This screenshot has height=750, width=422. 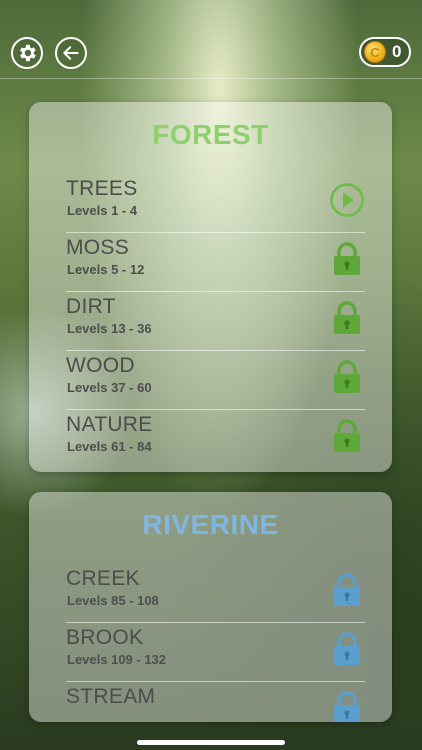 What do you see at coordinates (109, 387) in the screenshot?
I see `level-pack-range: Levels 37 - 60` at bounding box center [109, 387].